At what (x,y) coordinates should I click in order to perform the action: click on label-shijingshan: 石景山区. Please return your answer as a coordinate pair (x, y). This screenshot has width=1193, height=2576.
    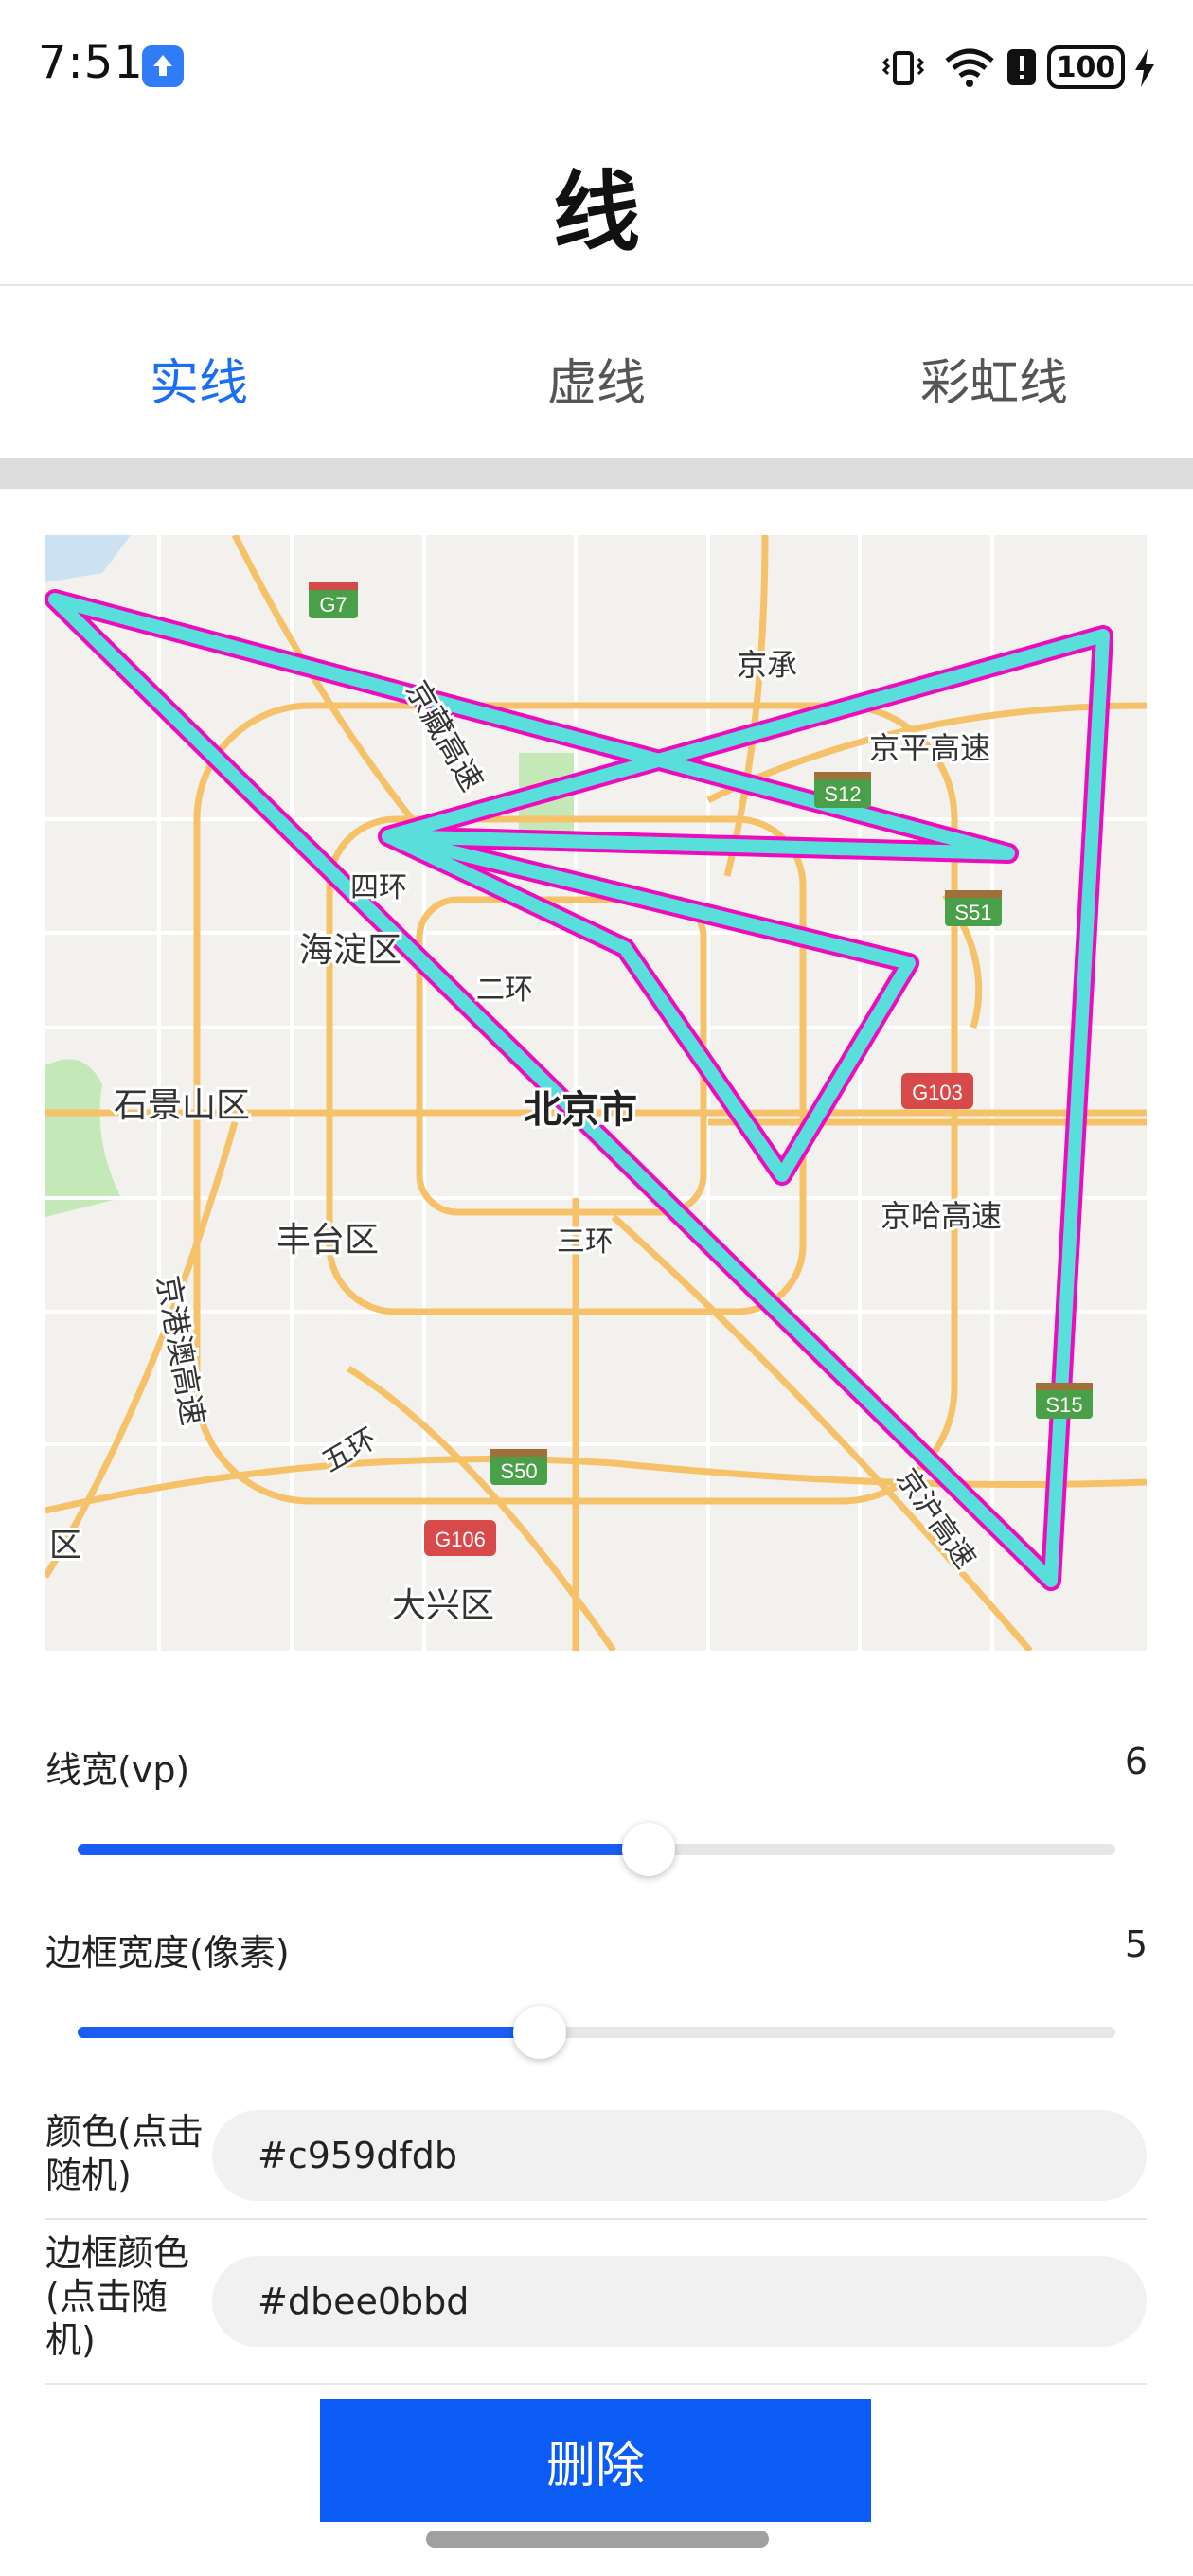
    Looking at the image, I should click on (182, 1105).